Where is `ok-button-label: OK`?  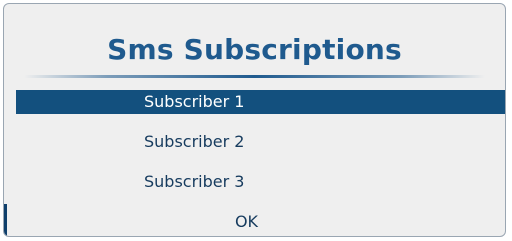 ok-button-label: OK is located at coordinates (246, 221).